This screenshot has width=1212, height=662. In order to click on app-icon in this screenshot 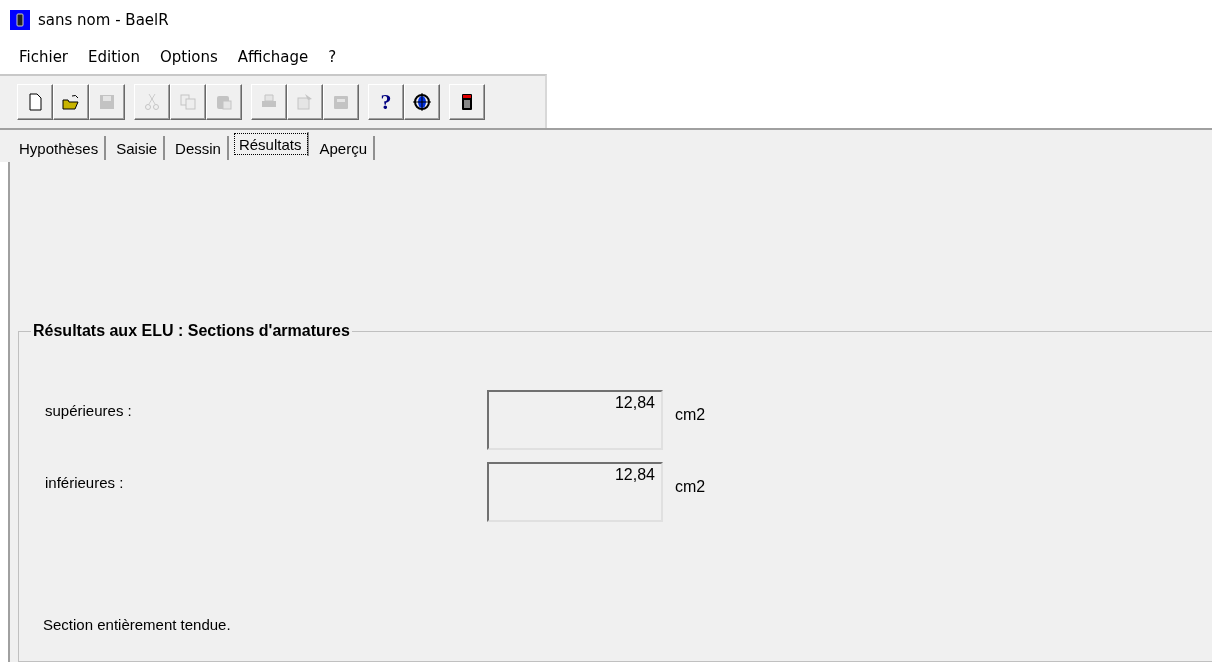, I will do `click(20, 20)`.